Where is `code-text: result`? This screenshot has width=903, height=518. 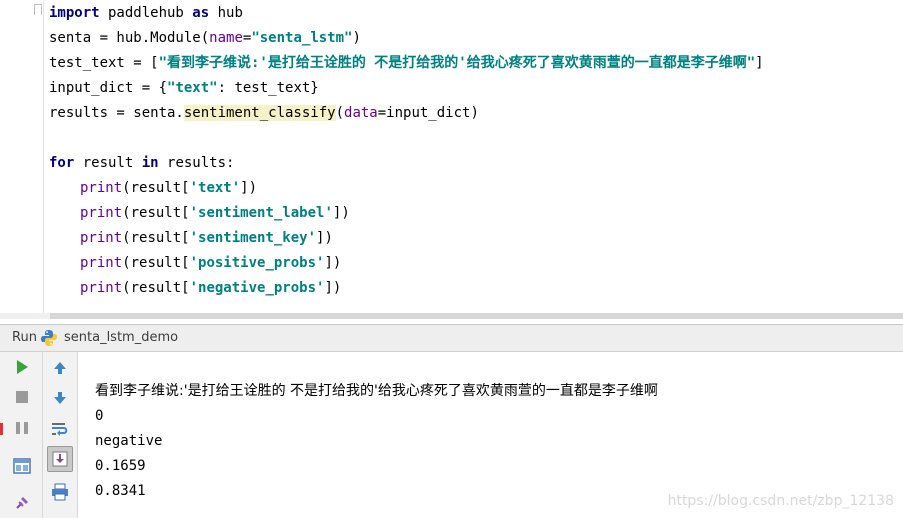
code-text: result is located at coordinates (108, 163).